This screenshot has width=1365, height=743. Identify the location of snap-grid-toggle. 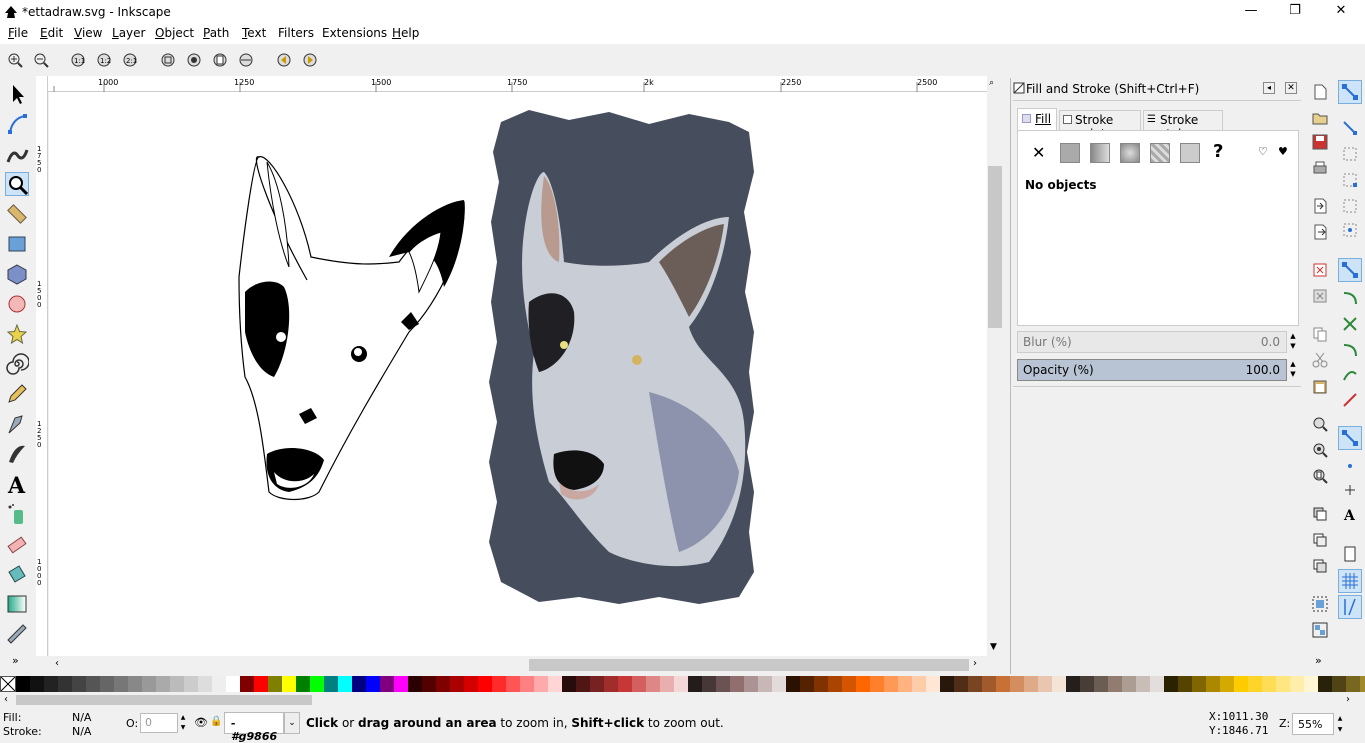
(1350, 581).